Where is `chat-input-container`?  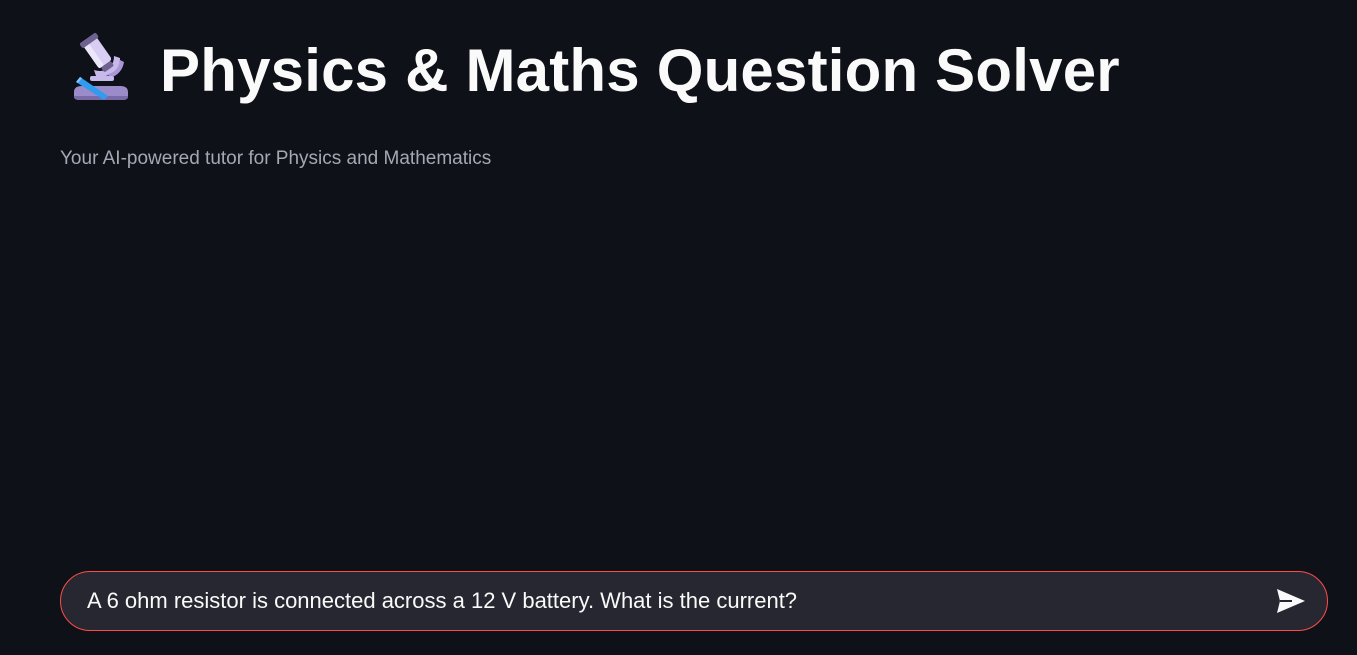
chat-input-container is located at coordinates (694, 601).